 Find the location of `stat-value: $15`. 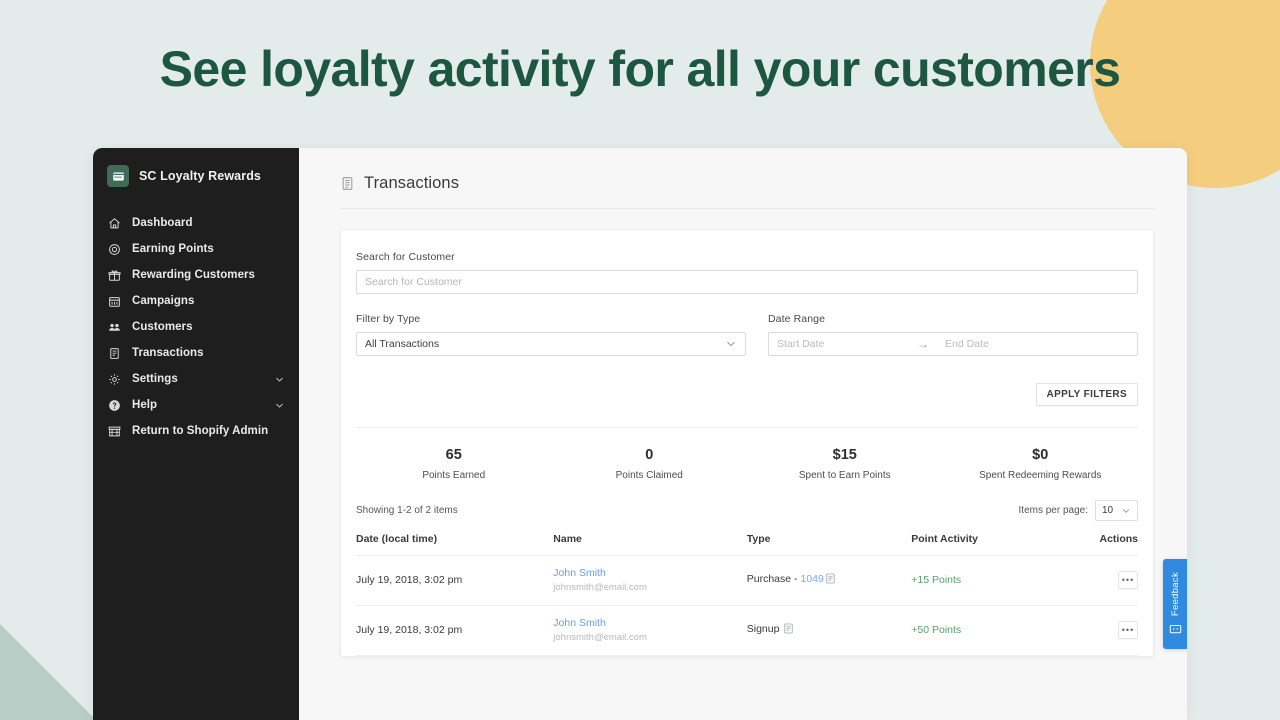

stat-value: $15 is located at coordinates (844, 455).